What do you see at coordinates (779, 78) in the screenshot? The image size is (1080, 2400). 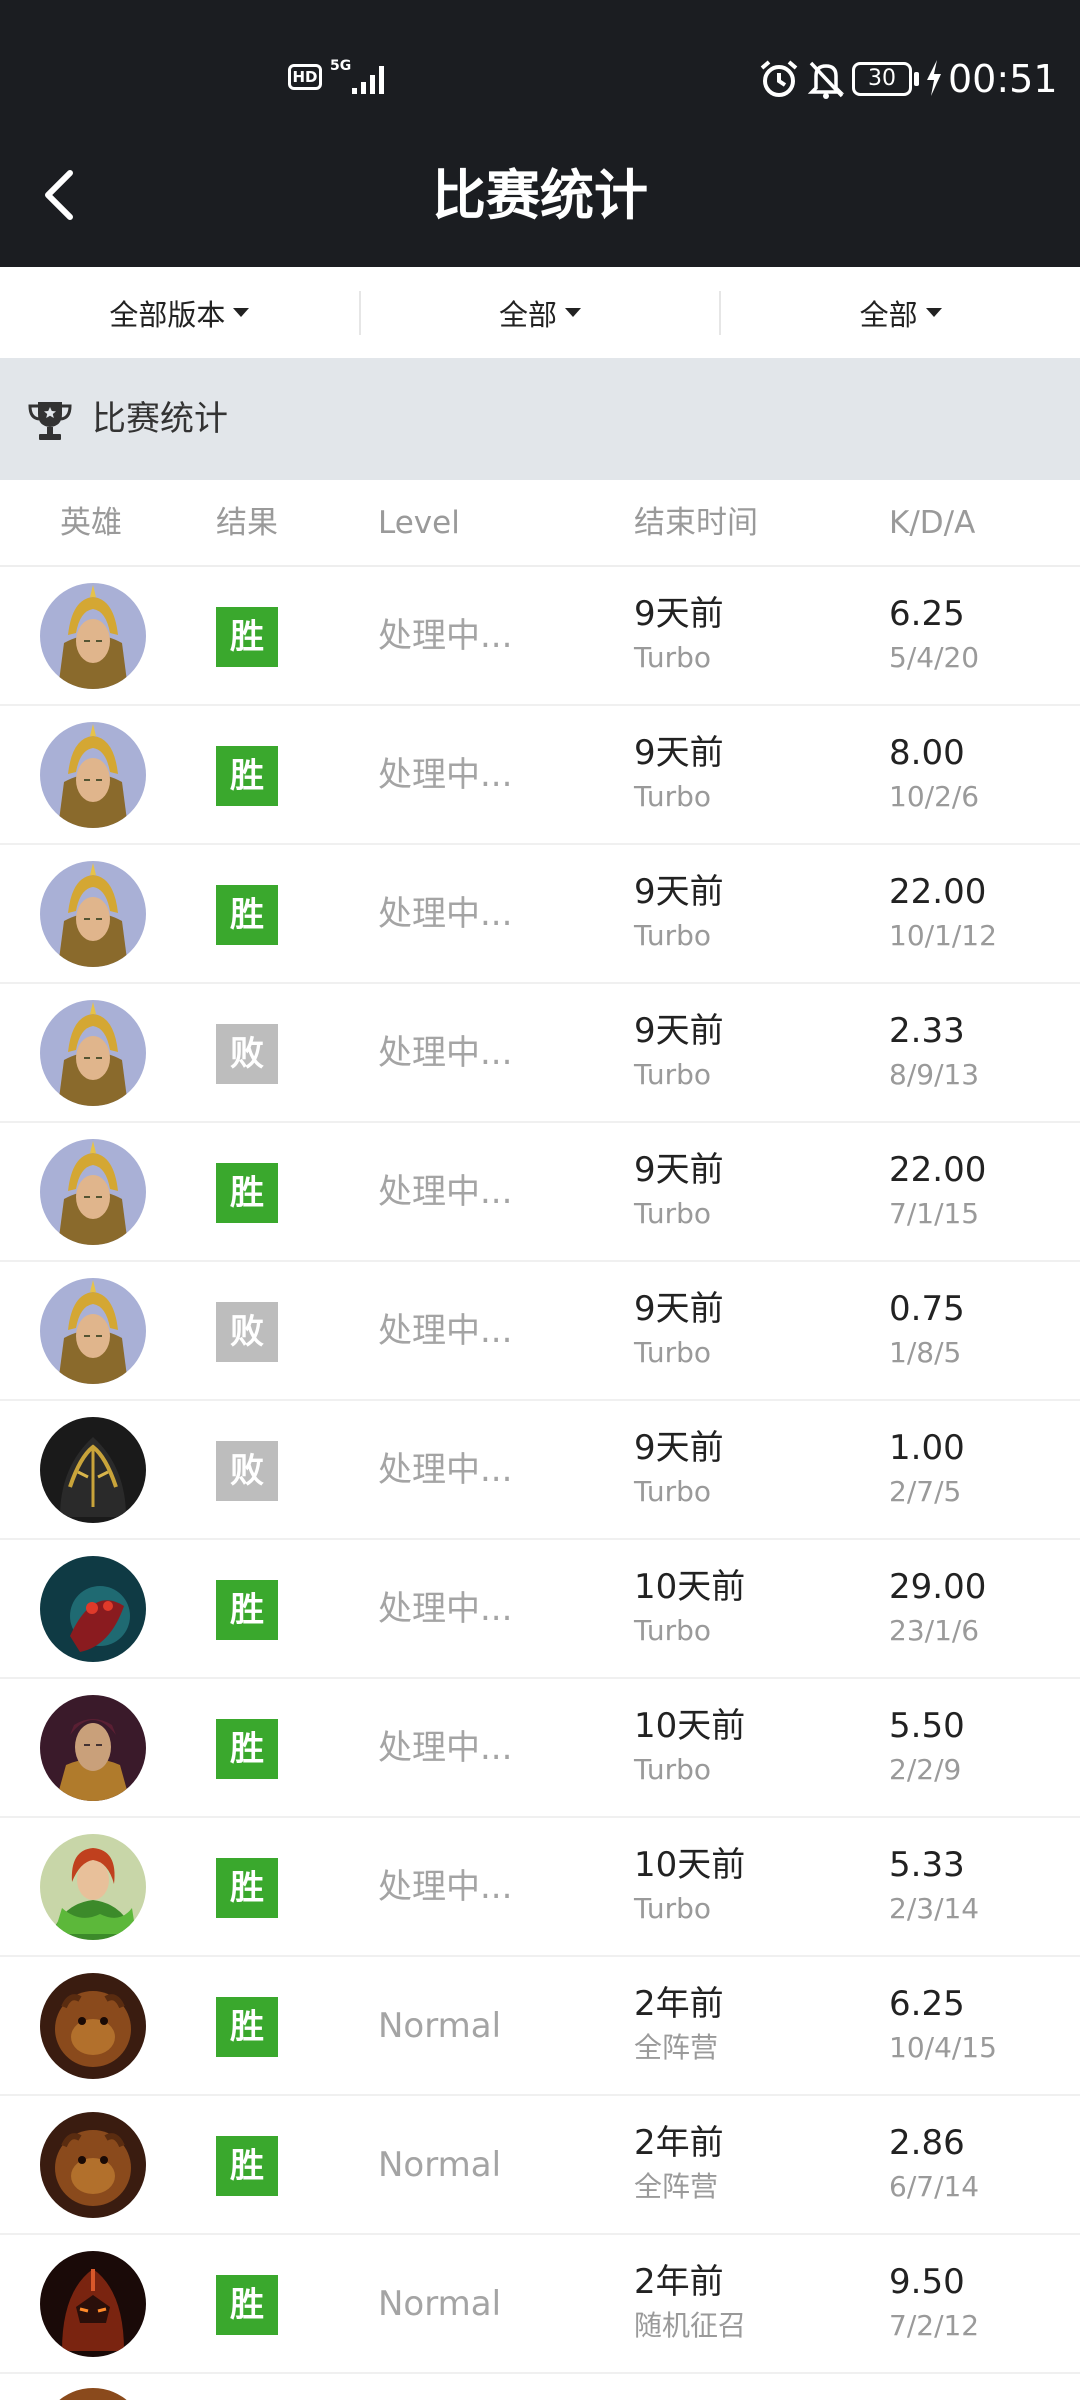 I see `alarm-icon` at bounding box center [779, 78].